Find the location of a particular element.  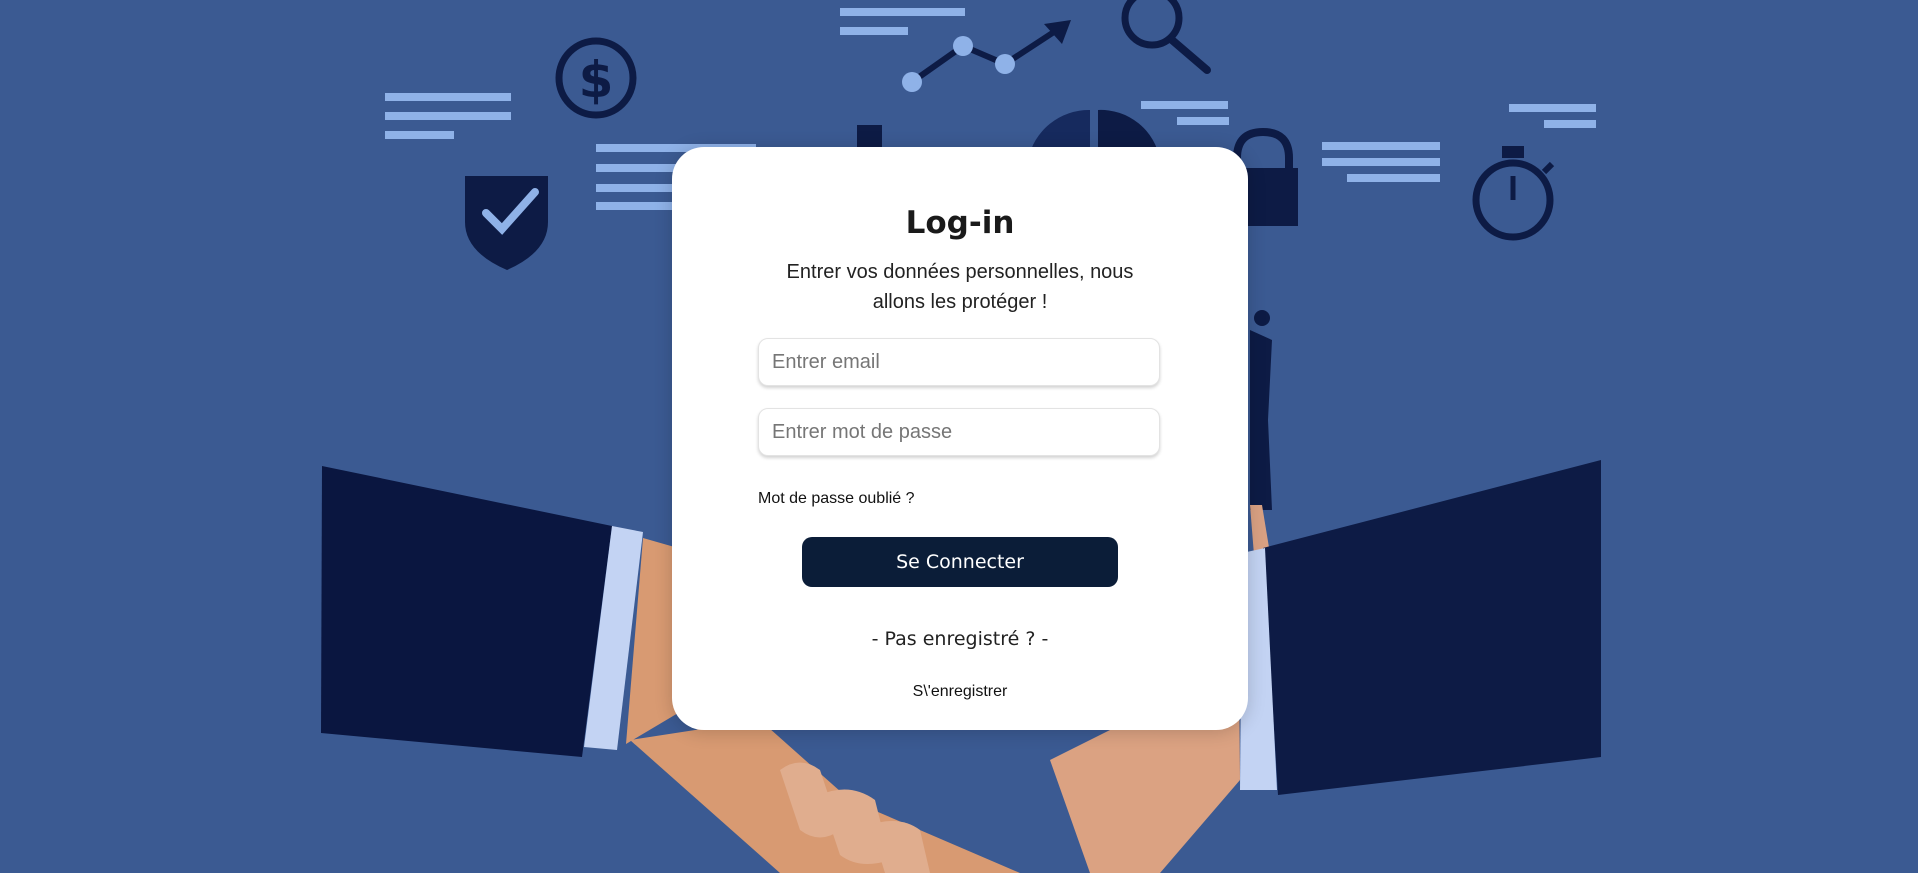

password-field is located at coordinates (959, 432).